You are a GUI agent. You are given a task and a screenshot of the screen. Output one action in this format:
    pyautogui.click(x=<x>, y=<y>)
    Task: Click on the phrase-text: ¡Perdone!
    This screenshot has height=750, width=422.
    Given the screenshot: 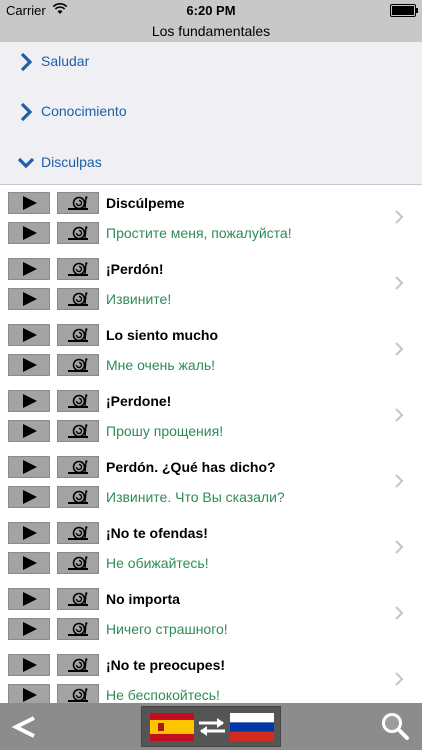 What is the action you would take?
    pyautogui.click(x=139, y=401)
    